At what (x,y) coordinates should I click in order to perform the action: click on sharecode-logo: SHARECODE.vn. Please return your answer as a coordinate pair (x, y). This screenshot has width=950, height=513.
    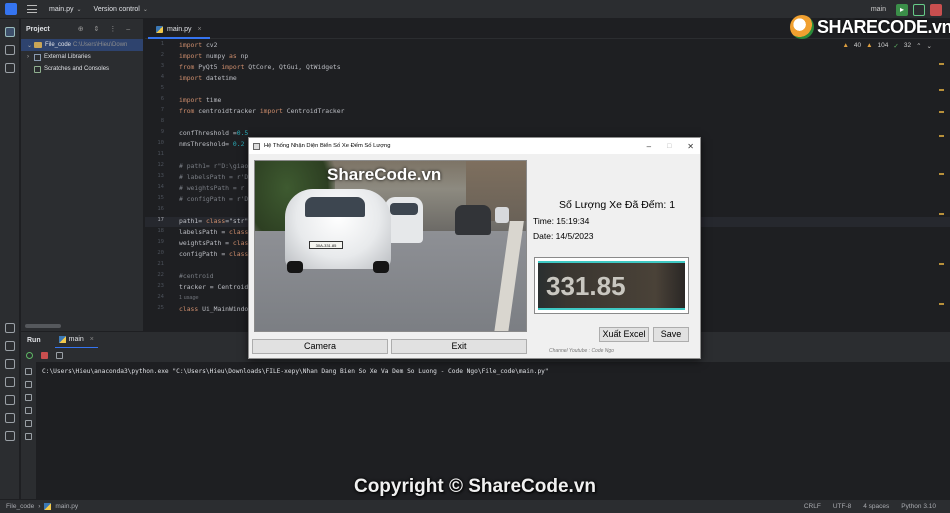
    Looking at the image, I should click on (870, 27).